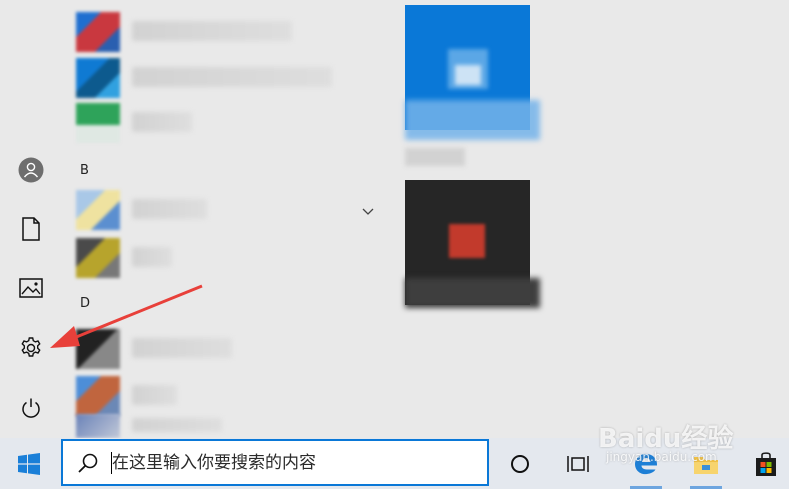 This screenshot has width=789, height=489. I want to click on edge-button, so click(646, 463).